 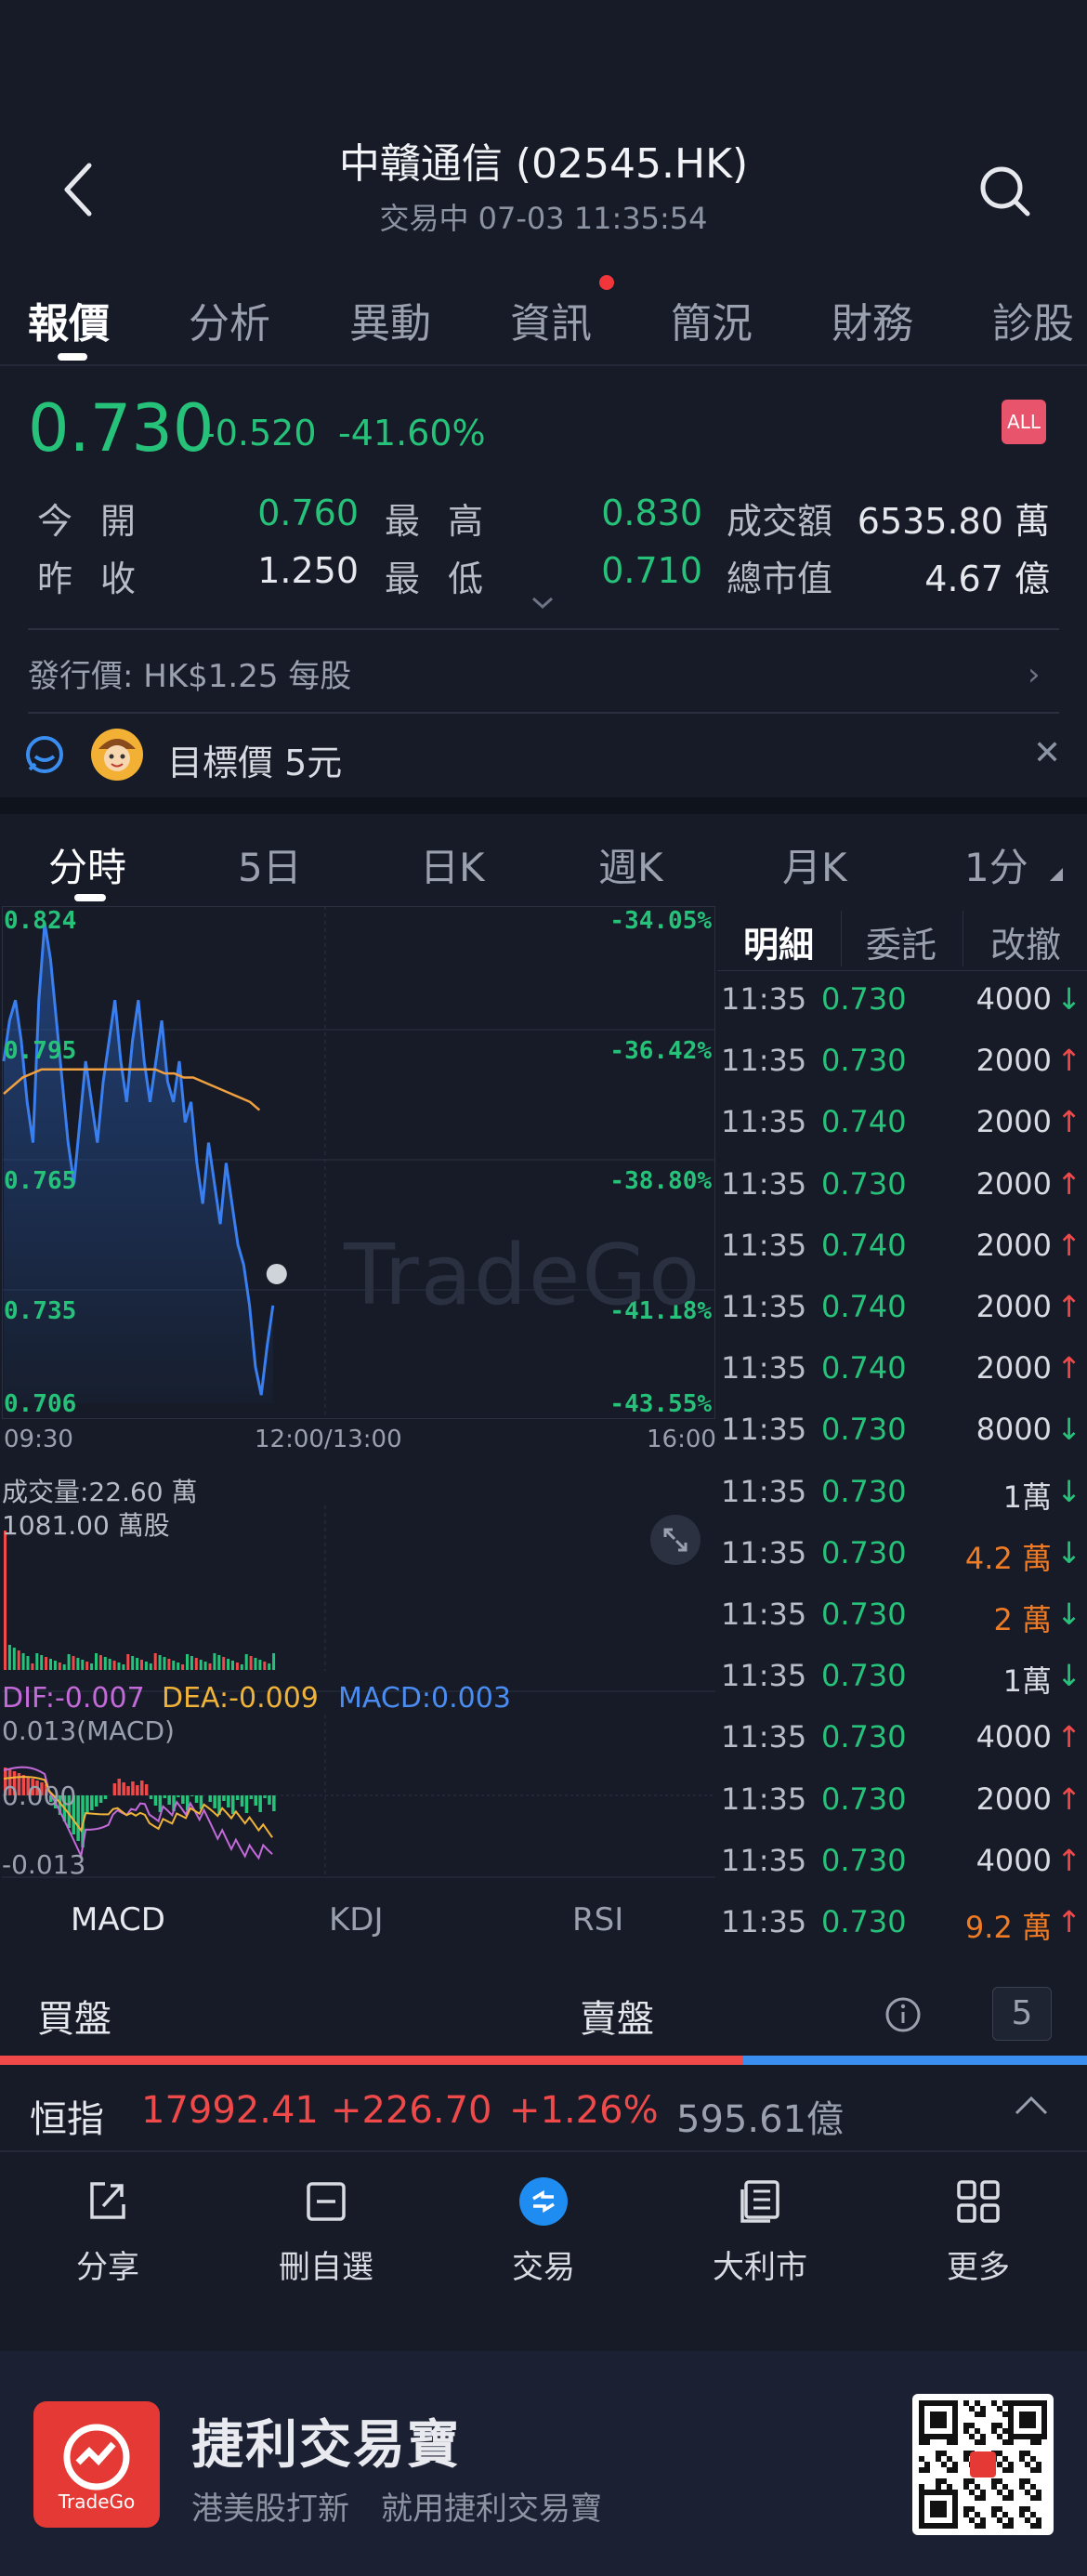 I want to click on open-value: 0.760, so click(x=308, y=513).